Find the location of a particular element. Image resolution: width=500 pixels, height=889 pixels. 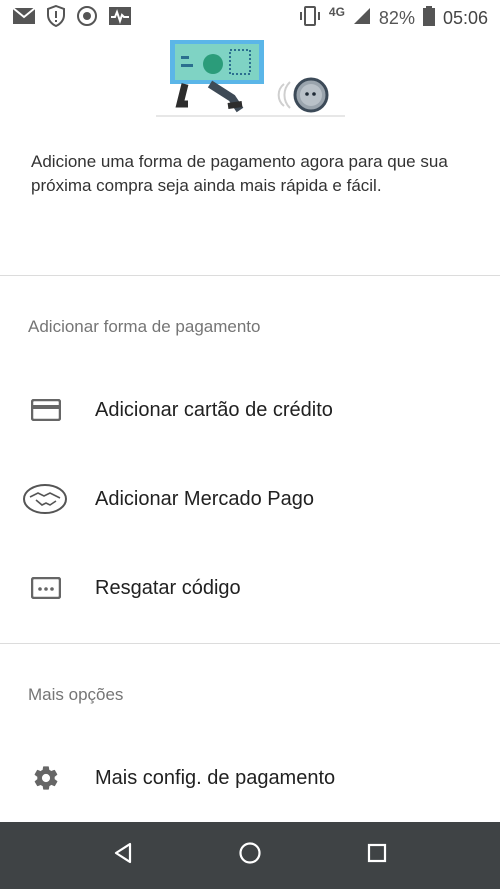

add-credit-card-label: Adicionar cartão de crédito is located at coordinates (214, 409).